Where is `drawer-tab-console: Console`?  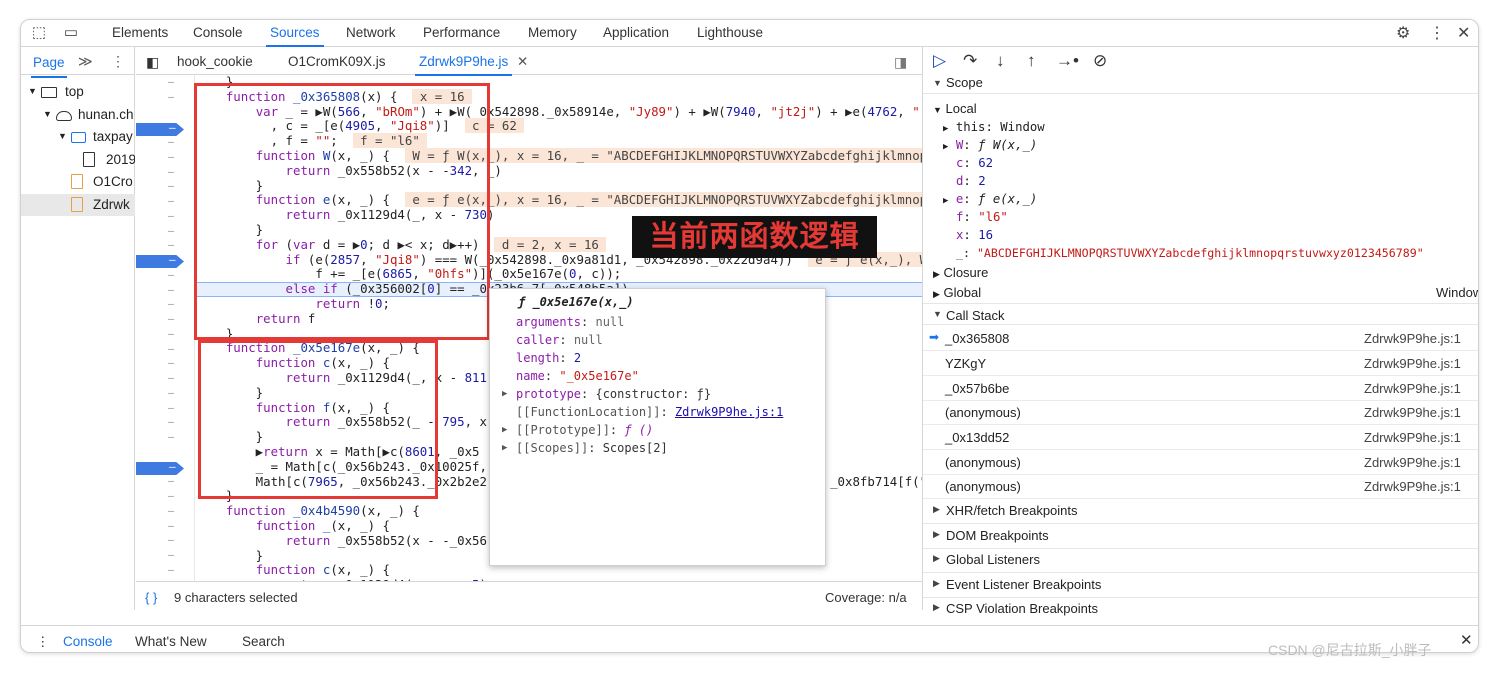
drawer-tab-console: Console is located at coordinates (88, 641).